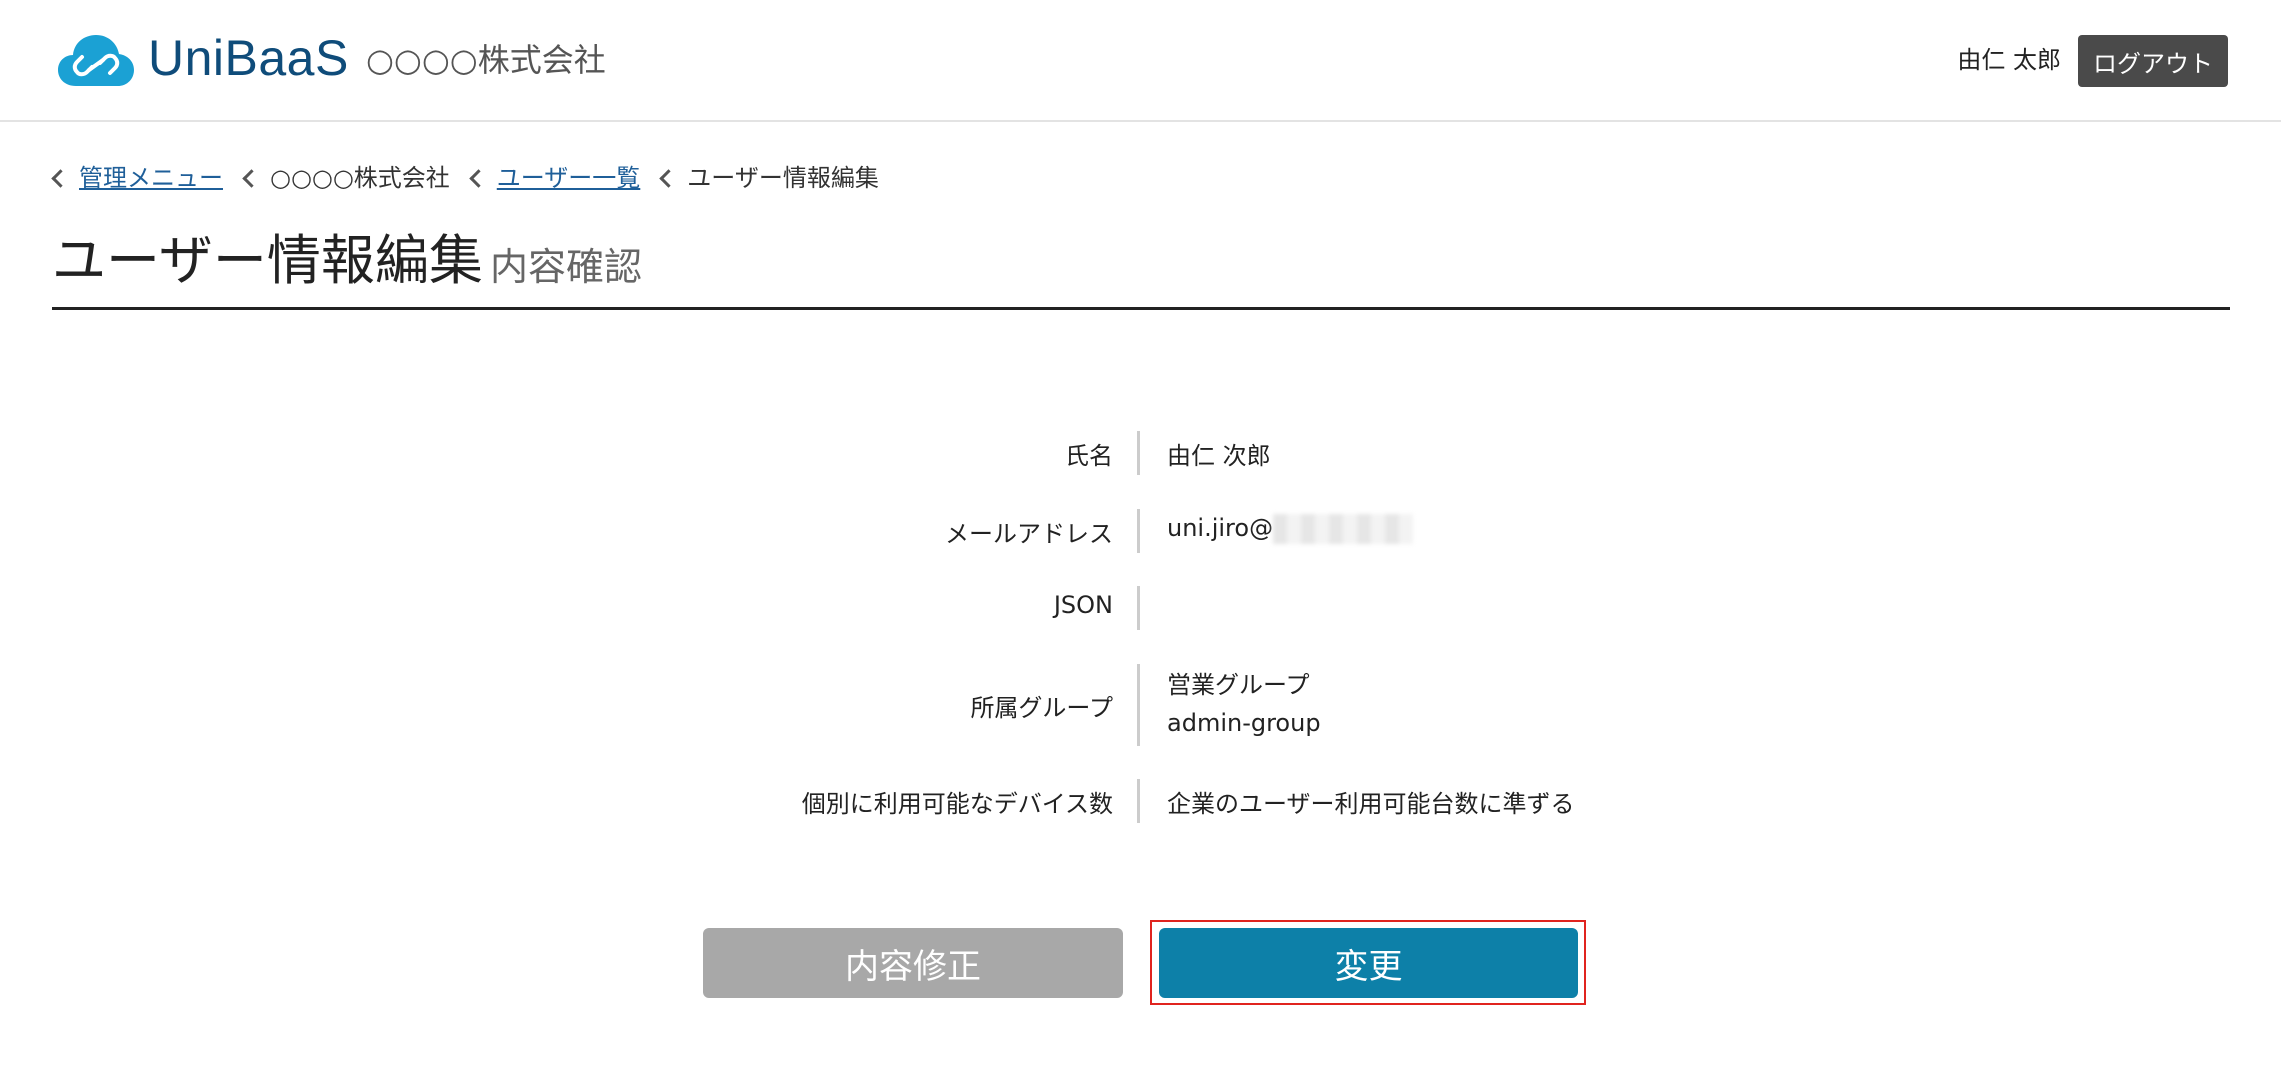 Image resolution: width=2281 pixels, height=1065 pixels. What do you see at coordinates (1371, 804) in the screenshot?
I see `devices-value: 企業のユーザー利用可能台数に準ずる` at bounding box center [1371, 804].